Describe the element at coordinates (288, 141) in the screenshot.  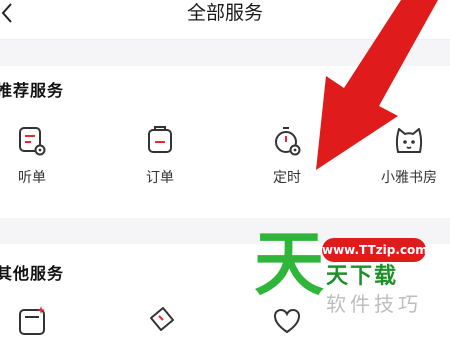
I see `timer-icon` at that location.